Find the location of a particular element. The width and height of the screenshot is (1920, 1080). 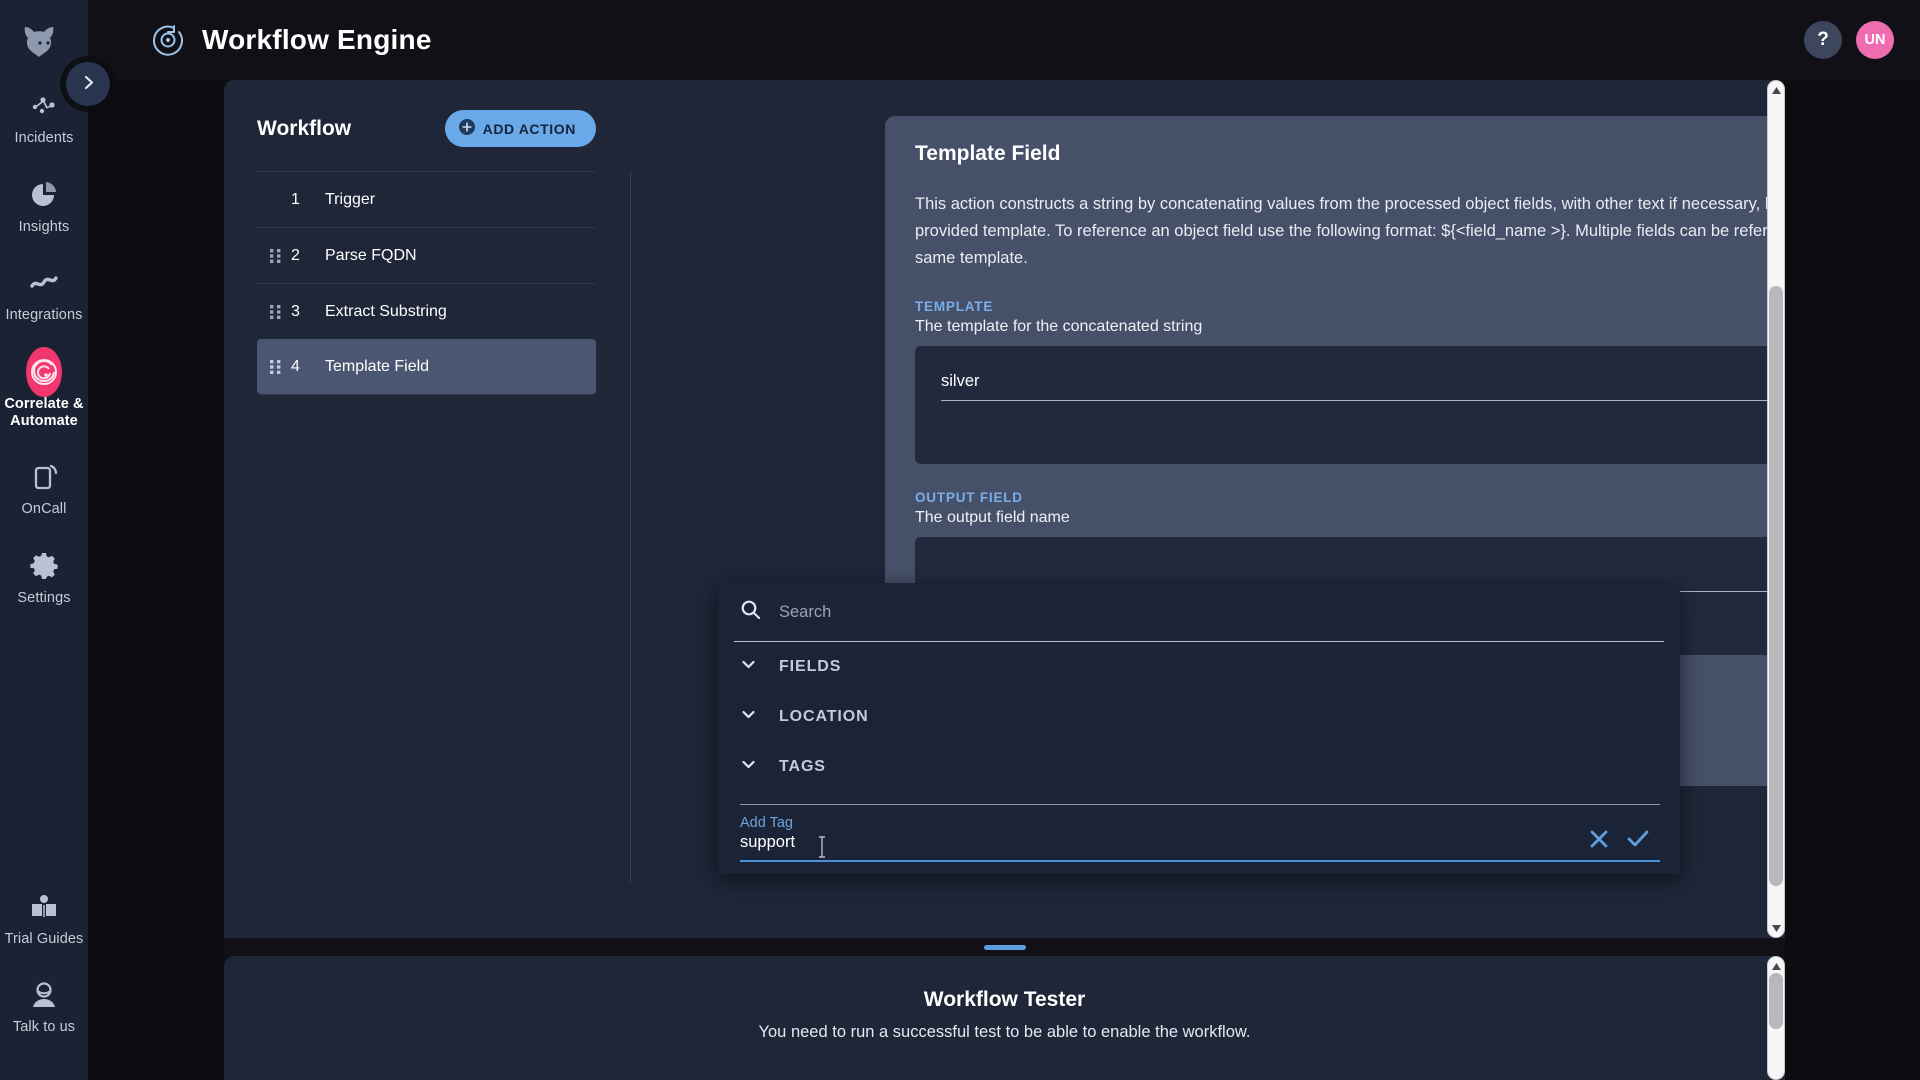

gear-icon is located at coordinates (44, 566).